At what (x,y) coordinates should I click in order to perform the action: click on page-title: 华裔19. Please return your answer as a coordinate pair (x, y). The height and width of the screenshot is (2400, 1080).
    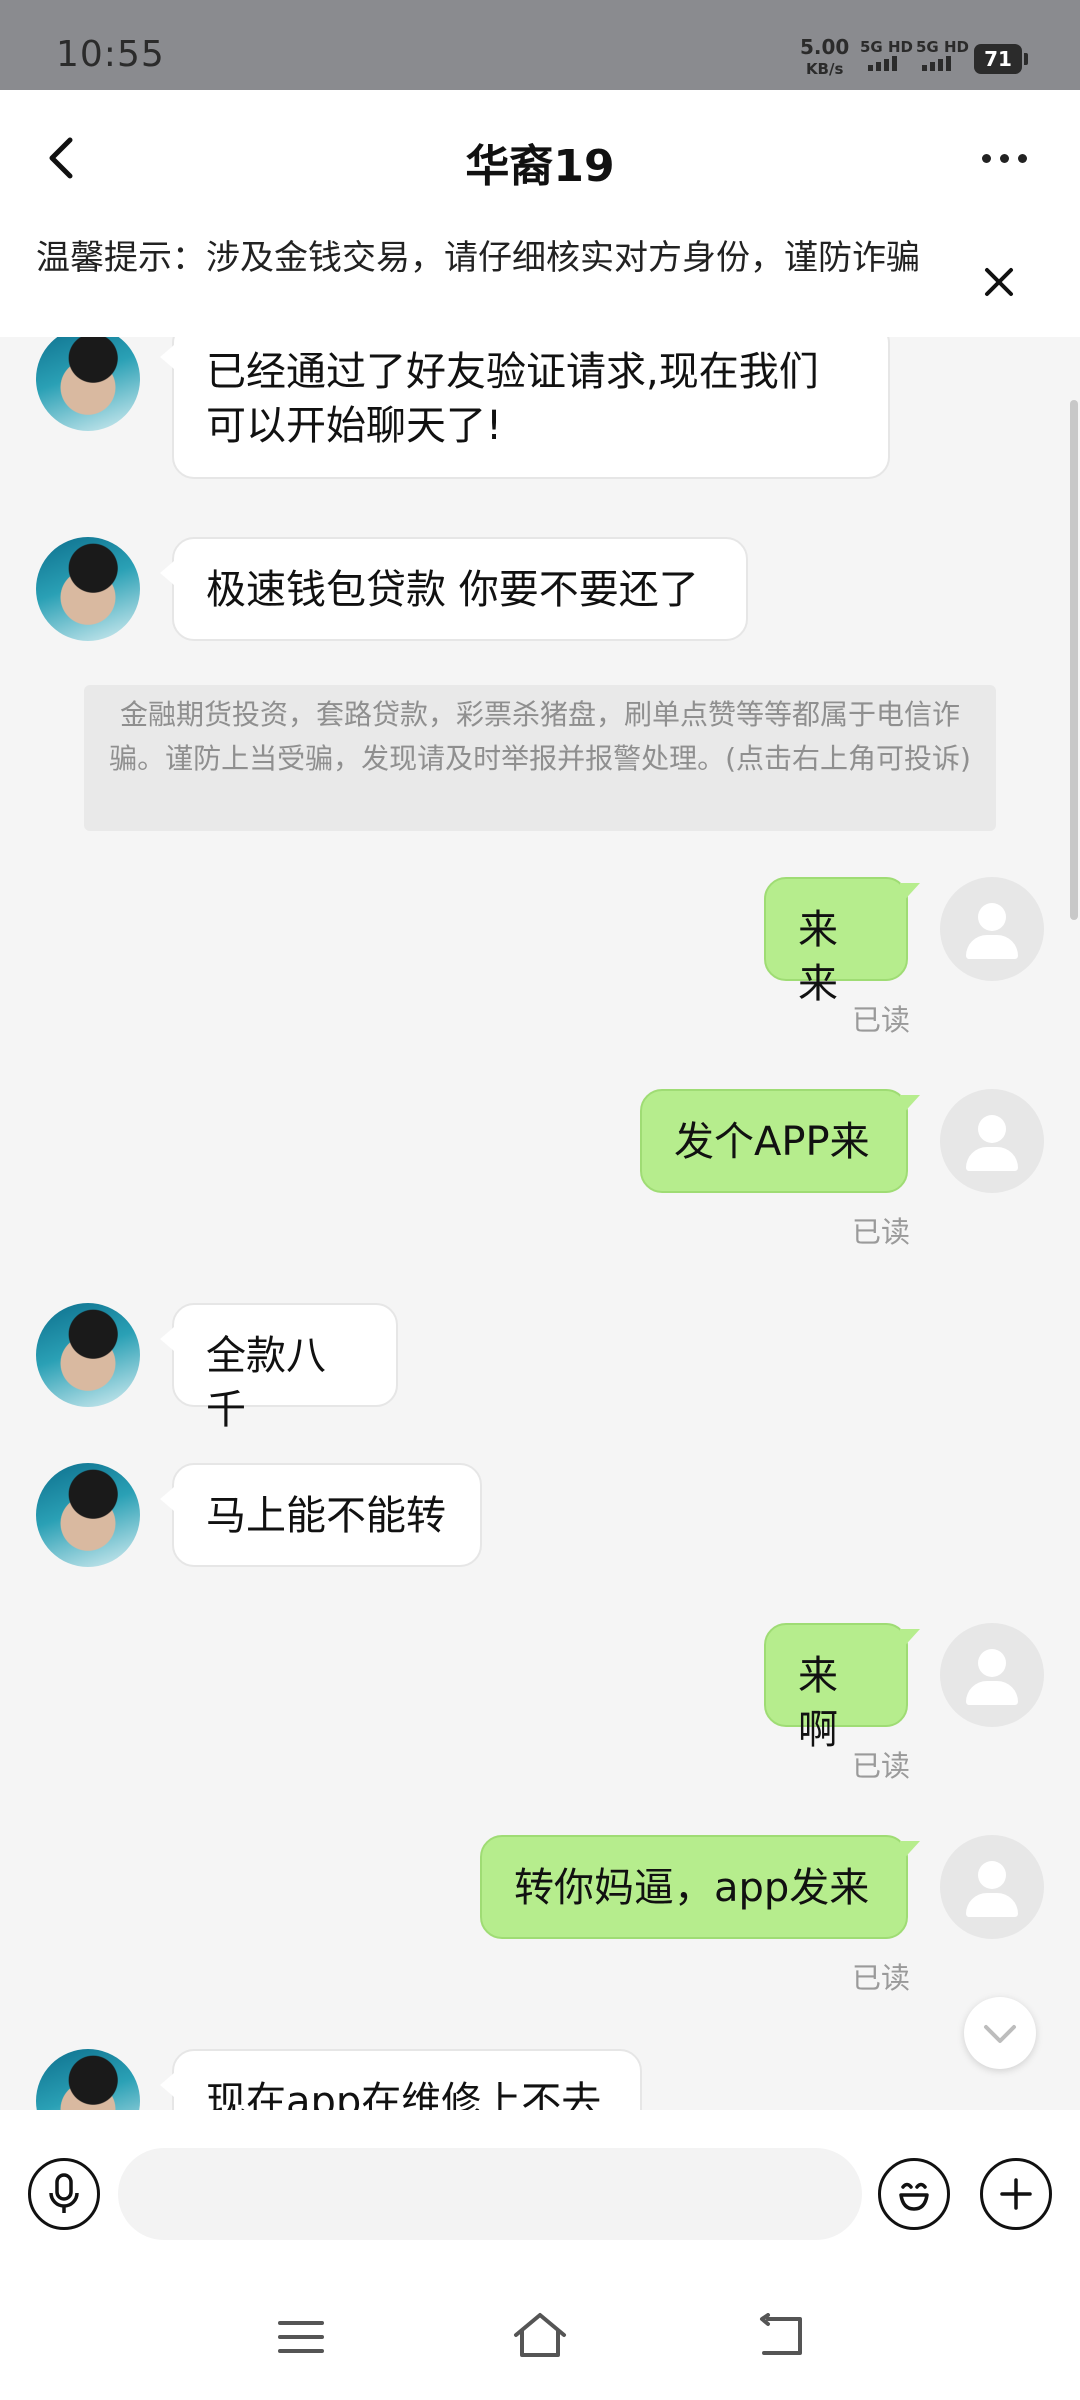
    Looking at the image, I should click on (540, 166).